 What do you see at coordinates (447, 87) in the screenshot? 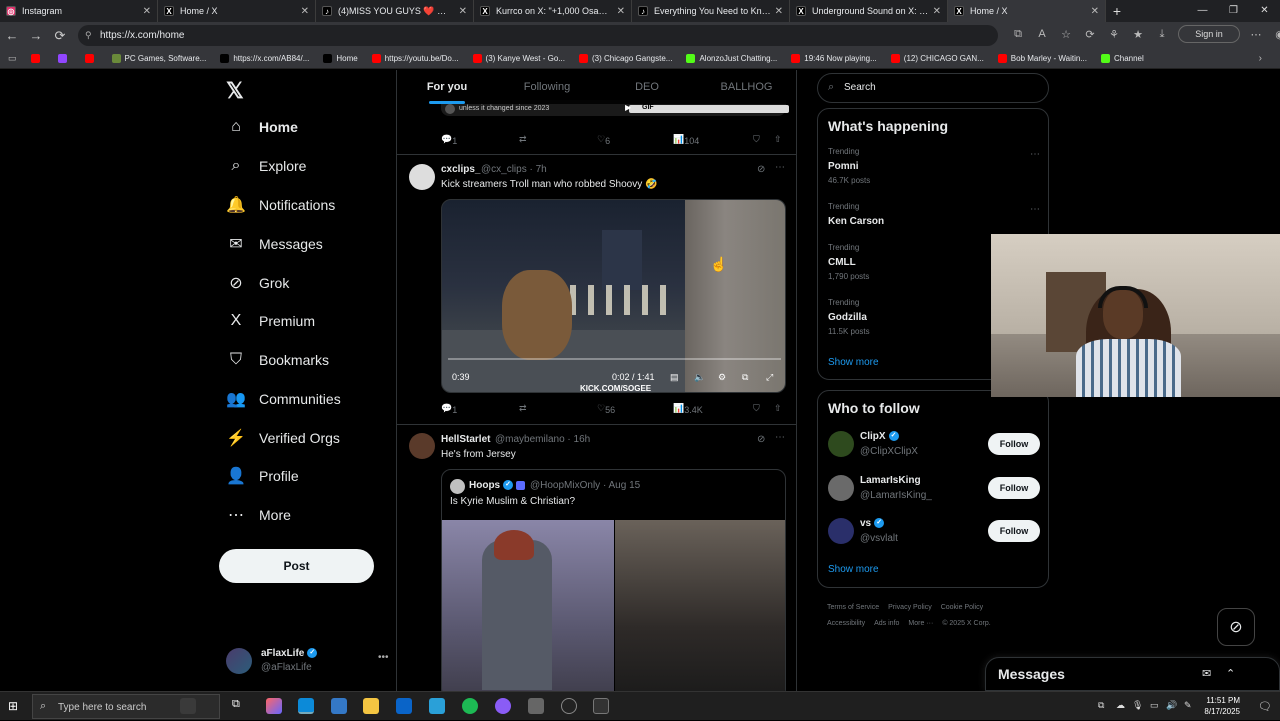
I see `tab-for-you: For you` at bounding box center [447, 87].